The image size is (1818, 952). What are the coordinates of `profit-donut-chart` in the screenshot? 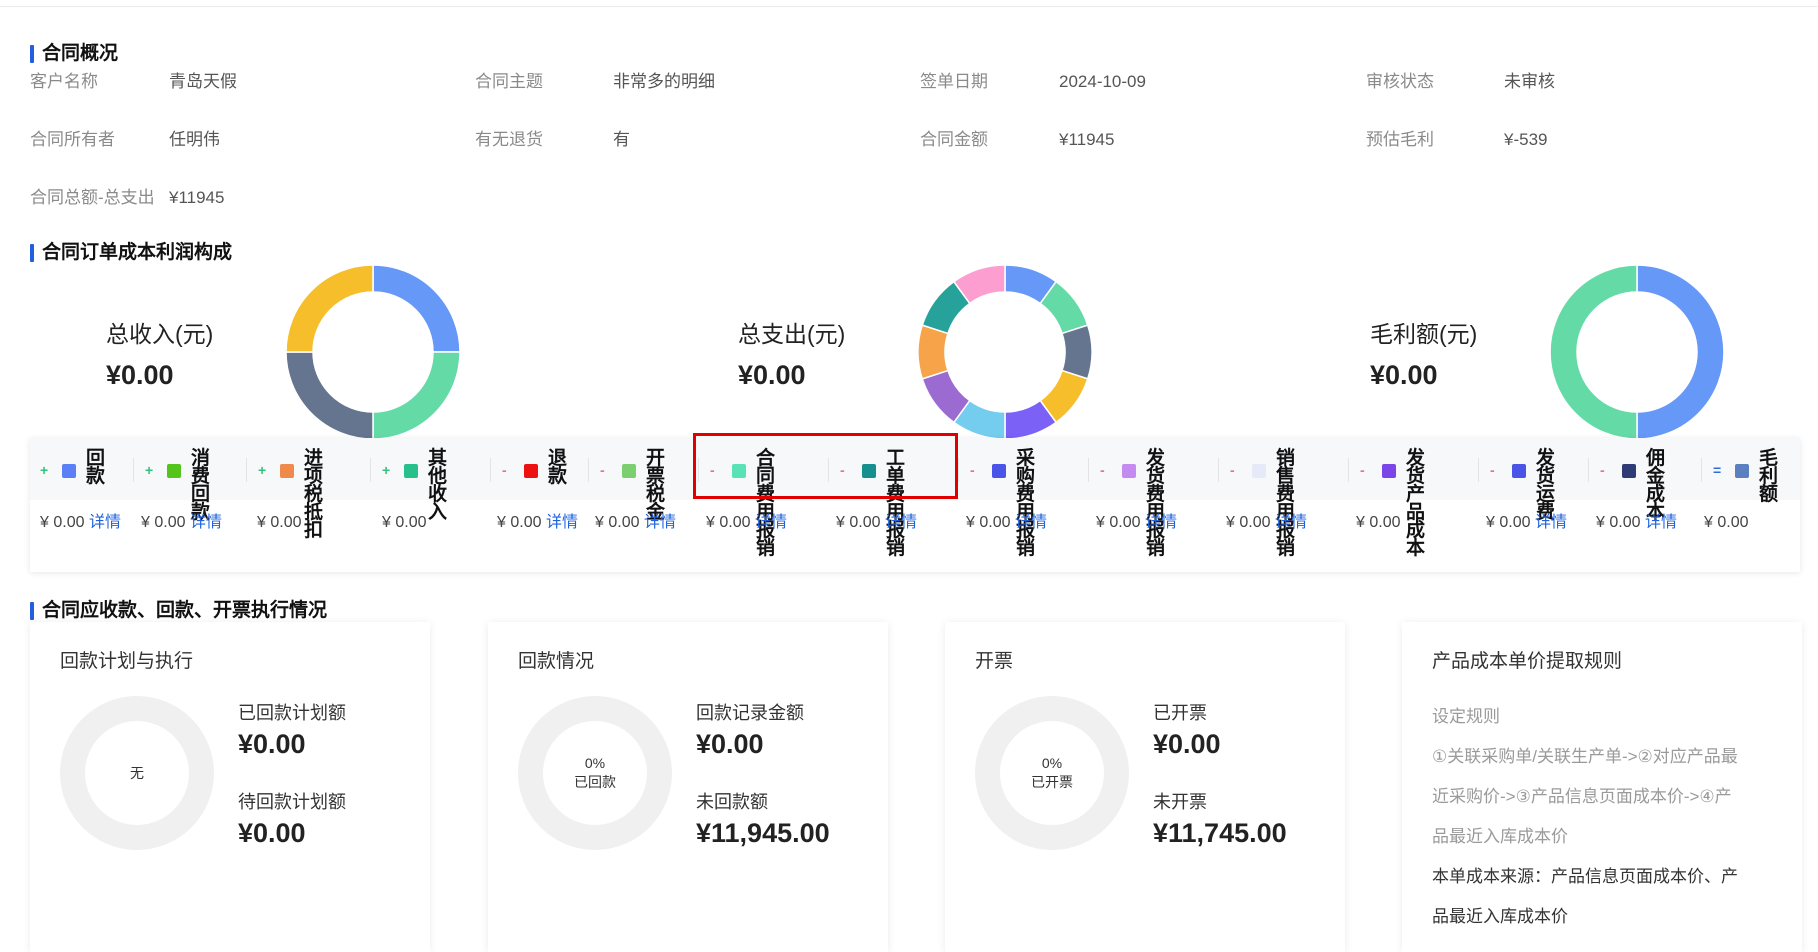 It's located at (1637, 352).